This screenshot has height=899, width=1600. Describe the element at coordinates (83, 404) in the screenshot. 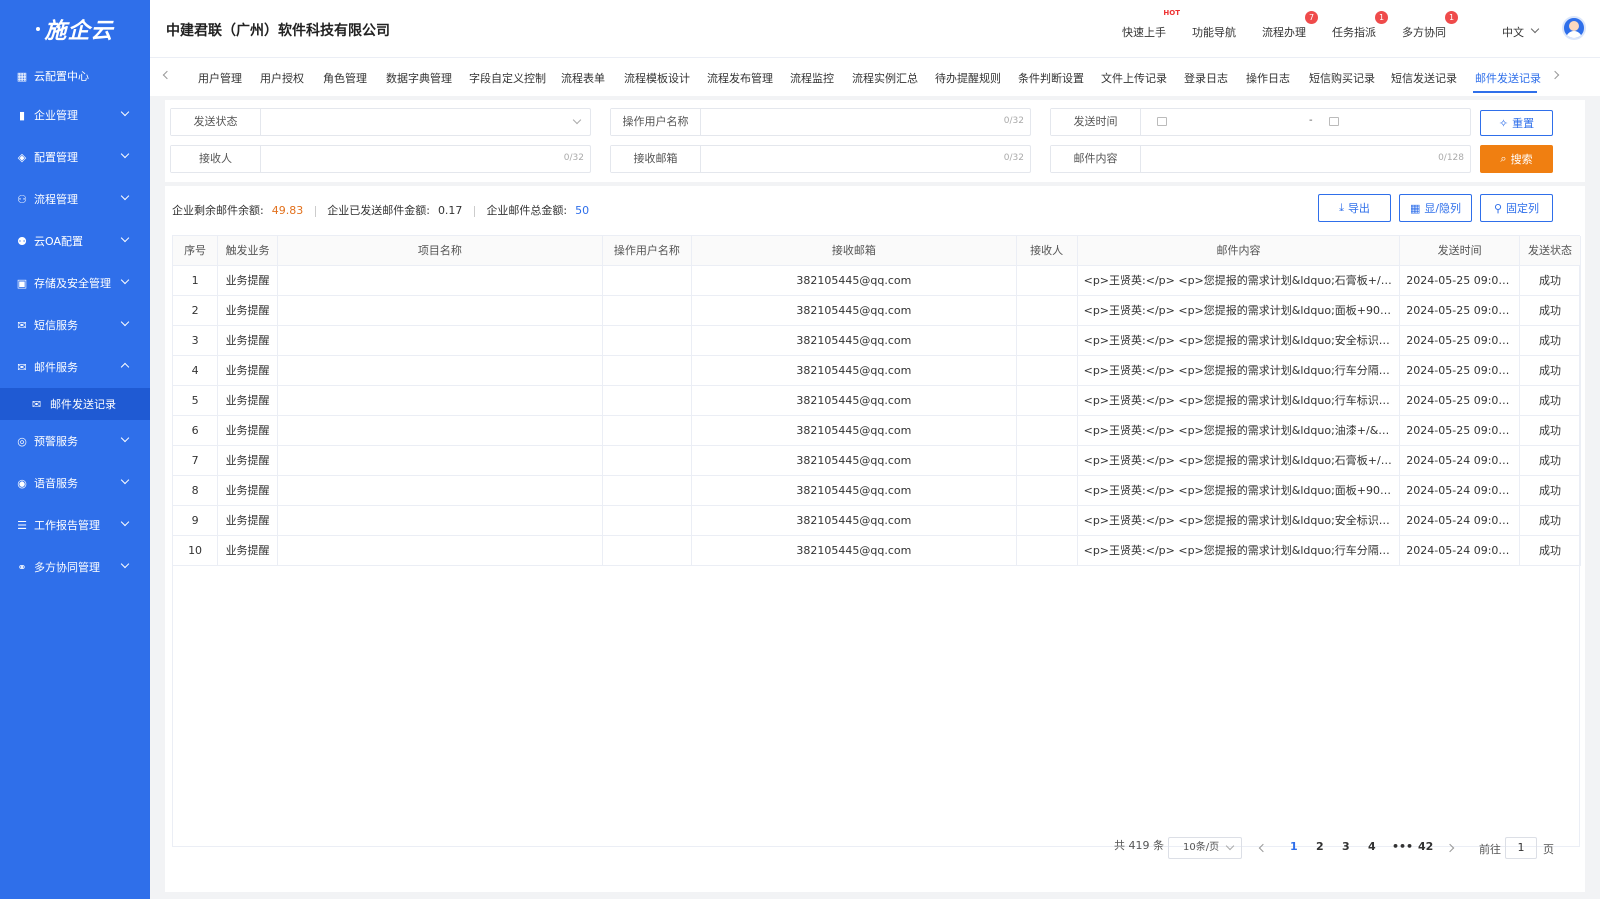

I see `sidebar-subitem-label: 邮件发送记录` at that location.